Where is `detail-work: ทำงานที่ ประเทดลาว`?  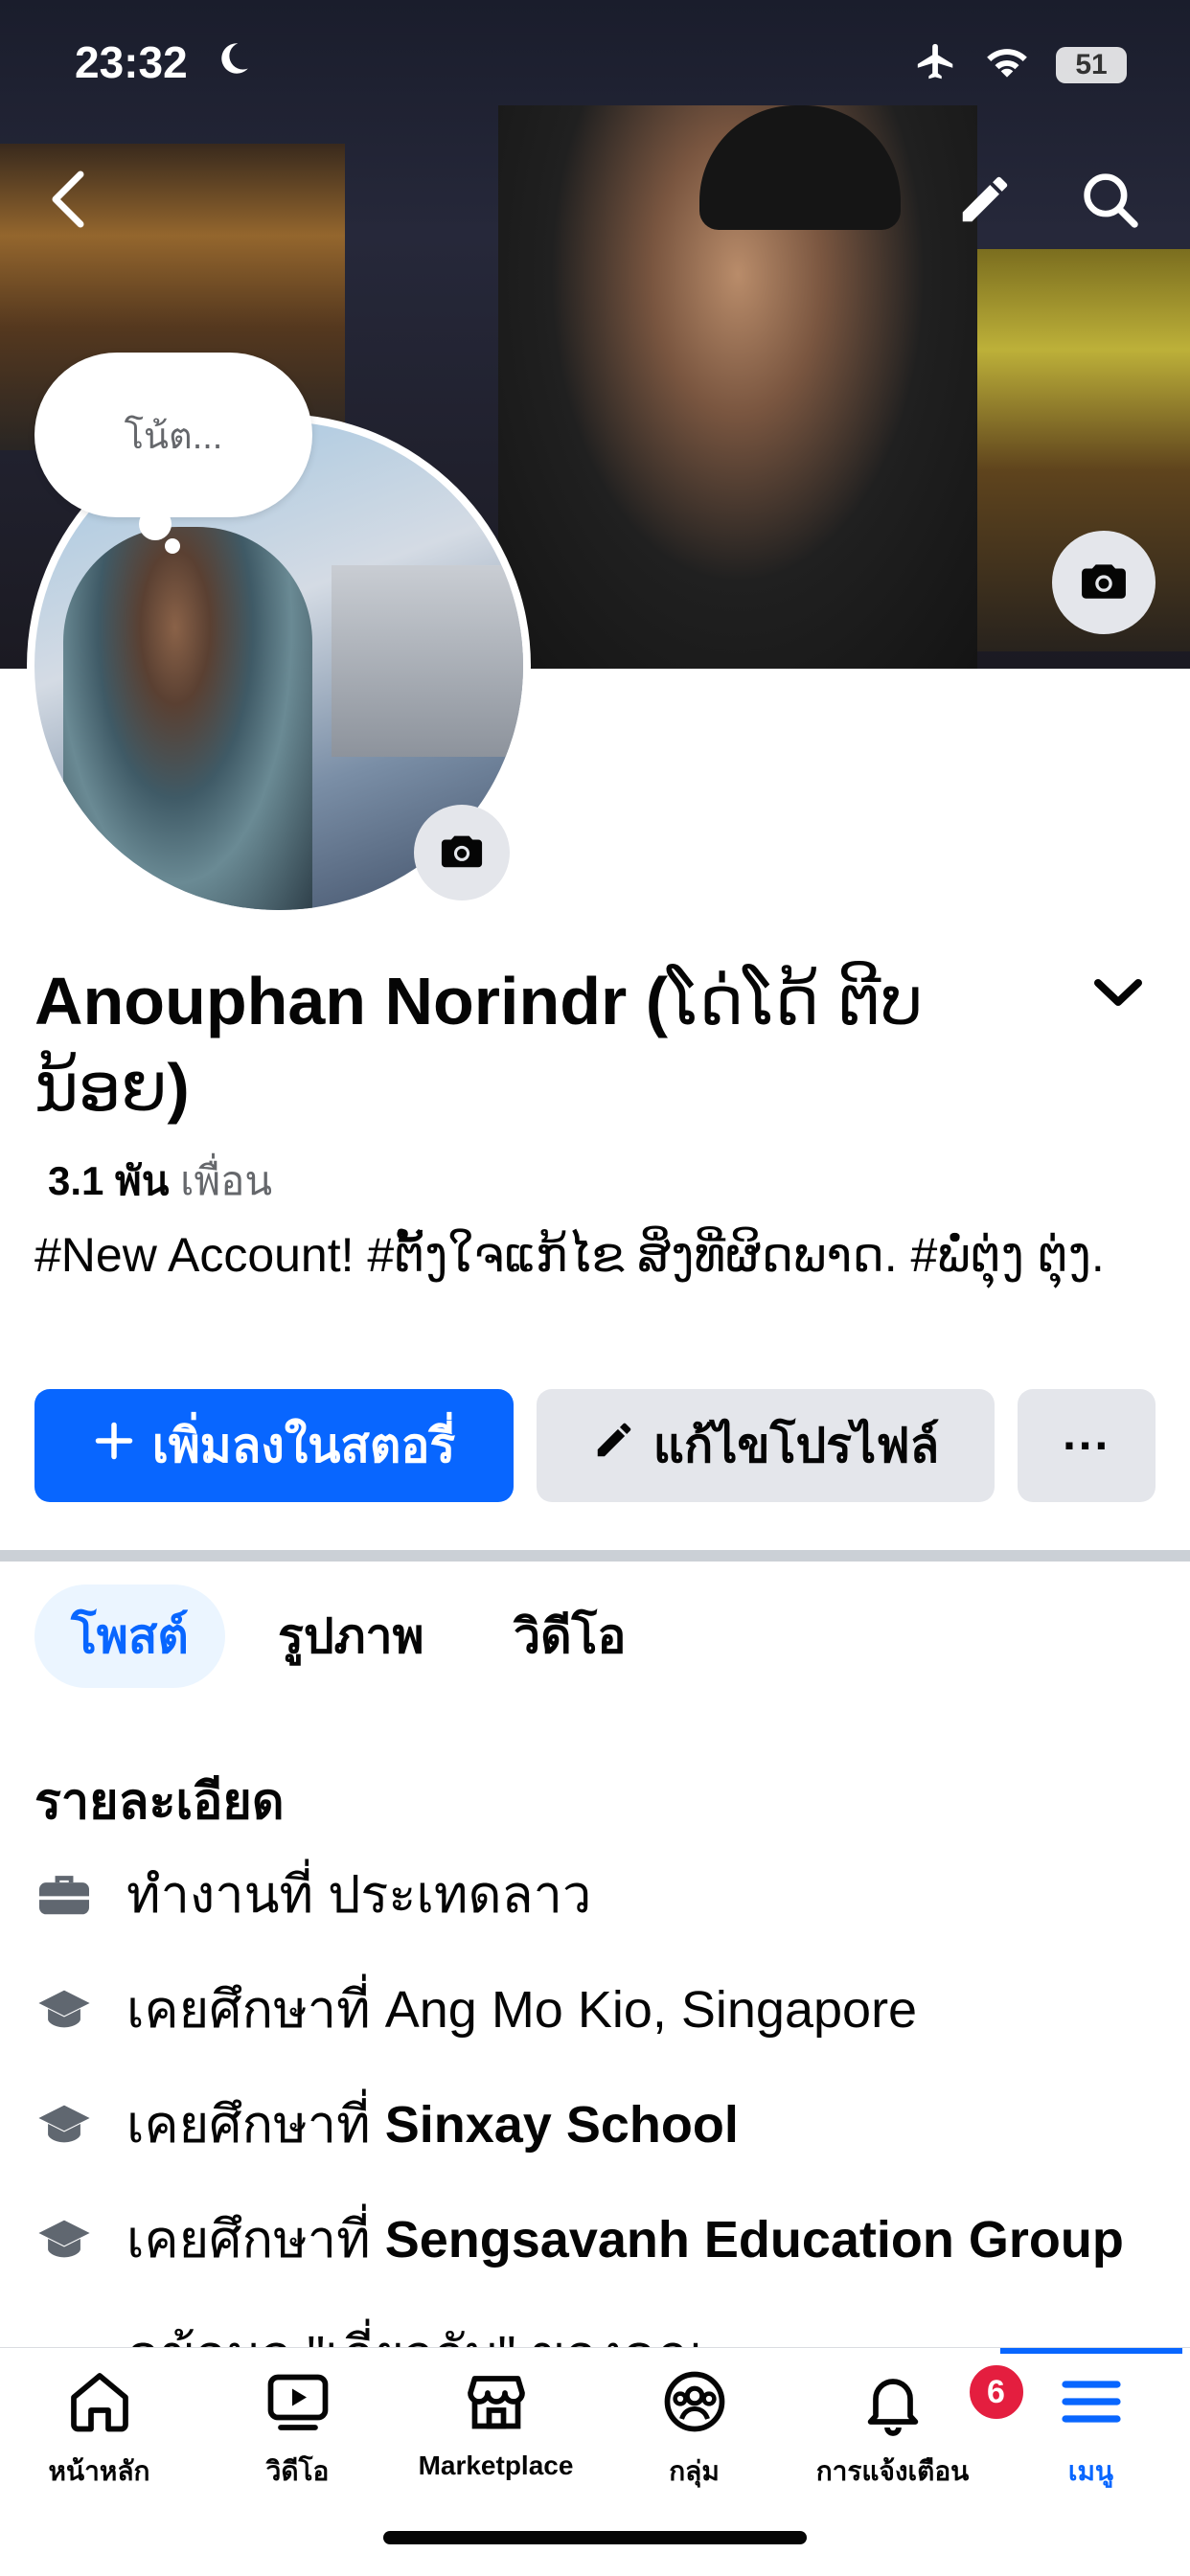
detail-work: ทำงานที่ ประเทดลาว is located at coordinates (312, 1894).